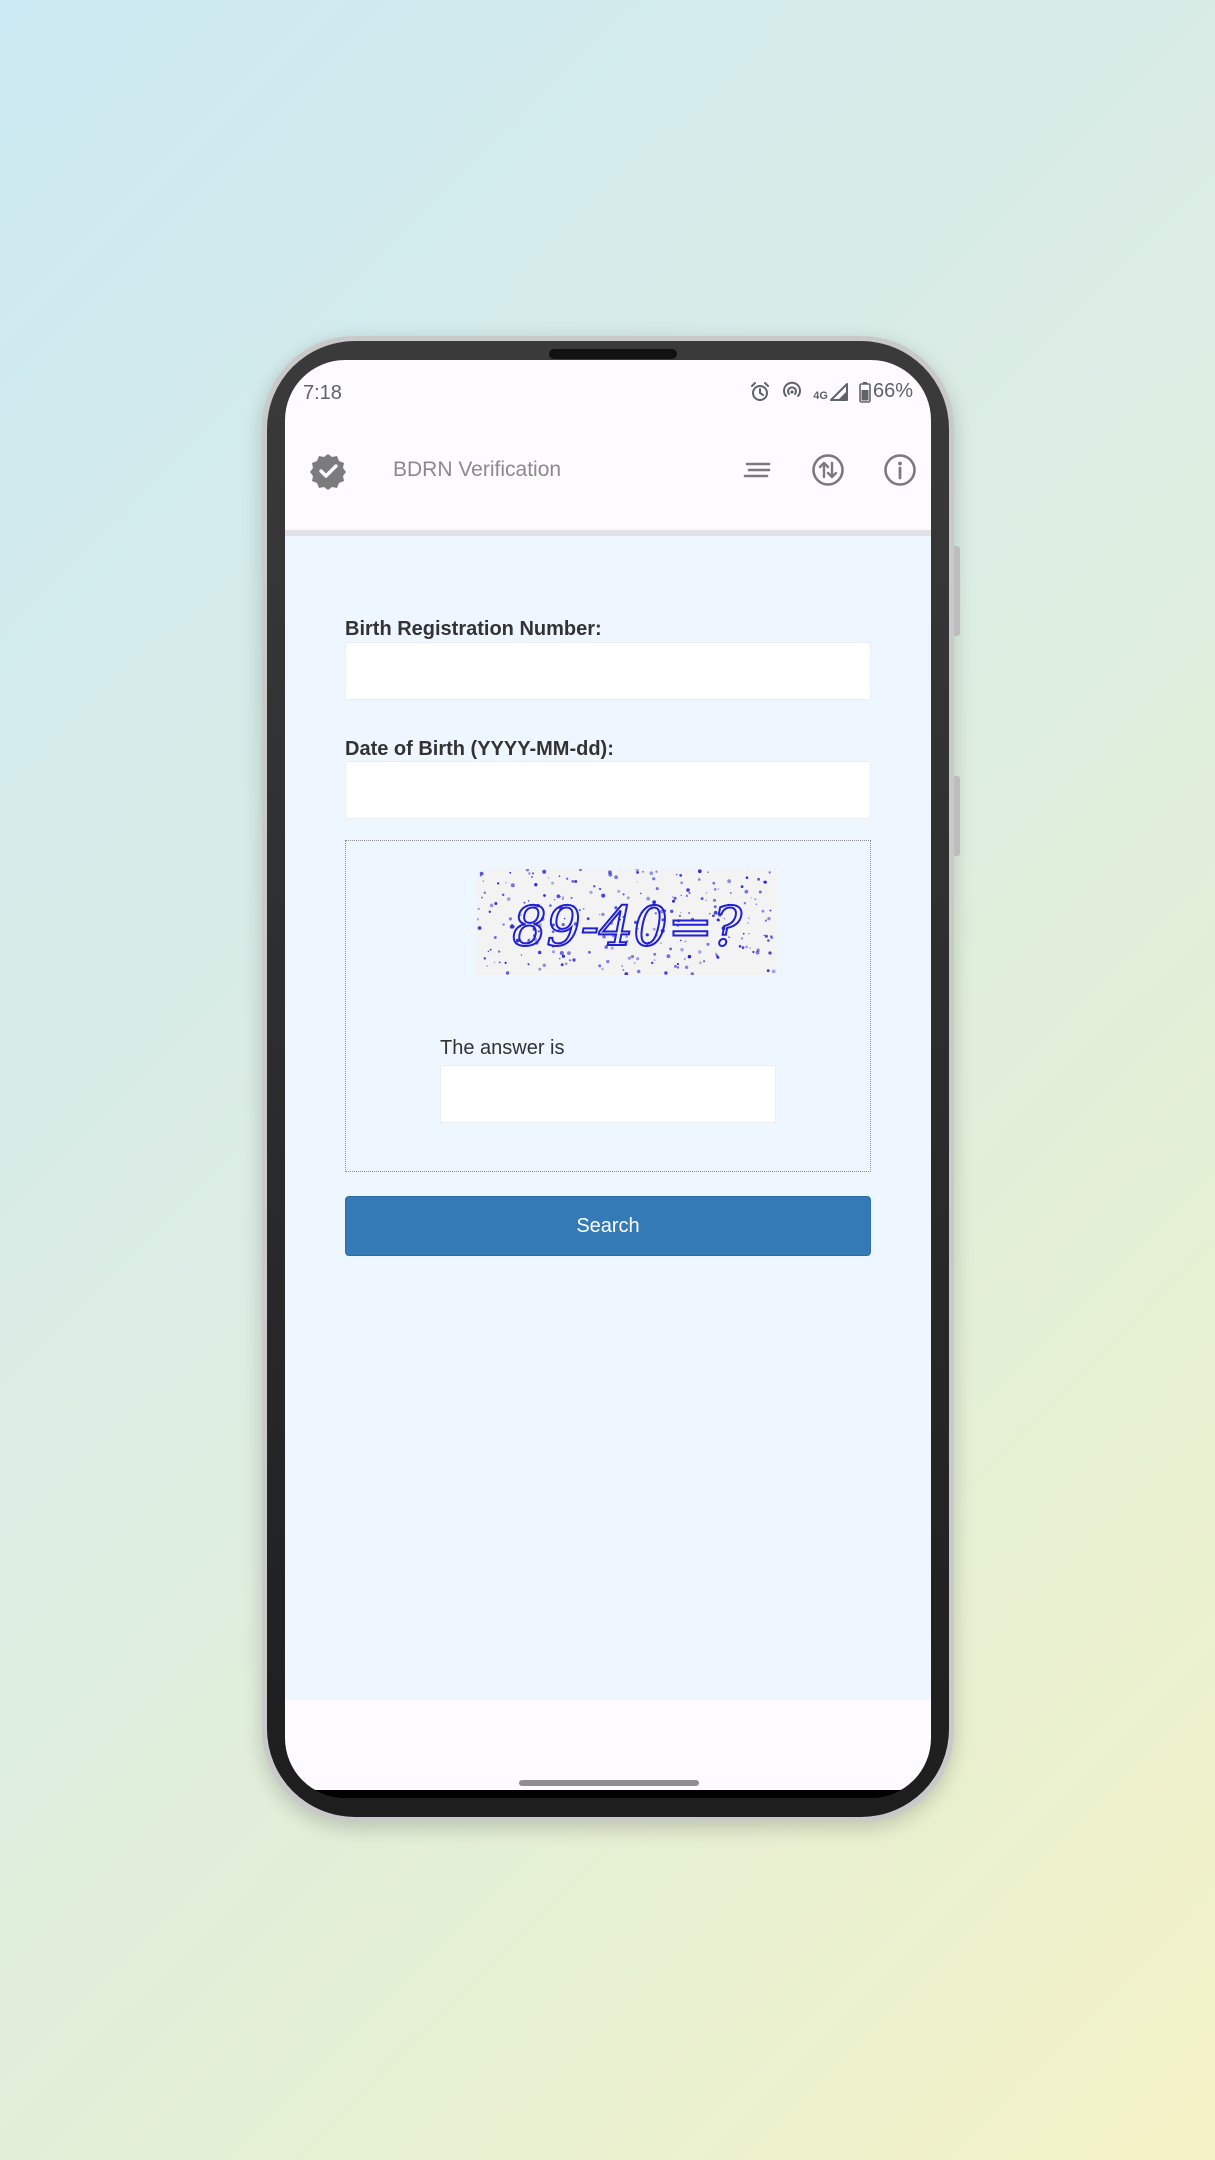 The image size is (1215, 2160). Describe the element at coordinates (608, 1745) in the screenshot. I see `bottom-area` at that location.